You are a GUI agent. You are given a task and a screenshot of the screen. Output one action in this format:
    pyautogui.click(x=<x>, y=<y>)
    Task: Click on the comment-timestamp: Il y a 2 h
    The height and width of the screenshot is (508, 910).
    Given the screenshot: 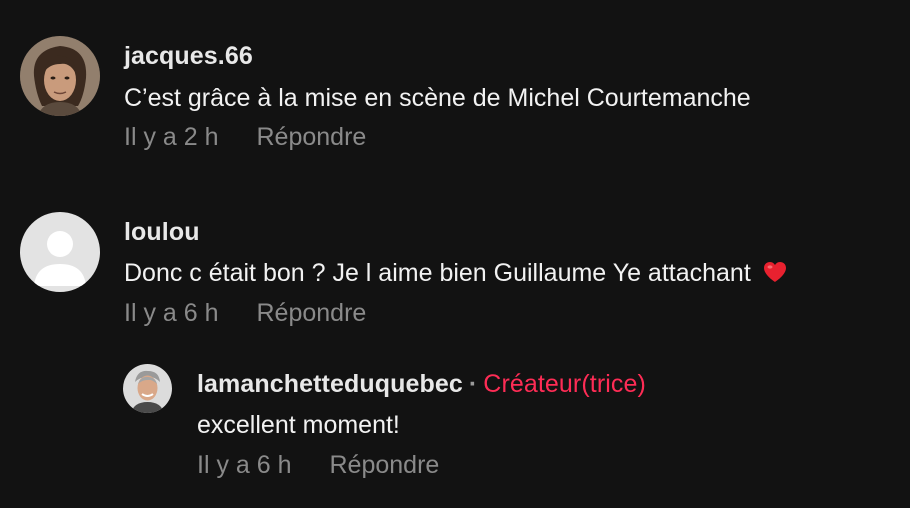 What is the action you would take?
    pyautogui.click(x=171, y=137)
    